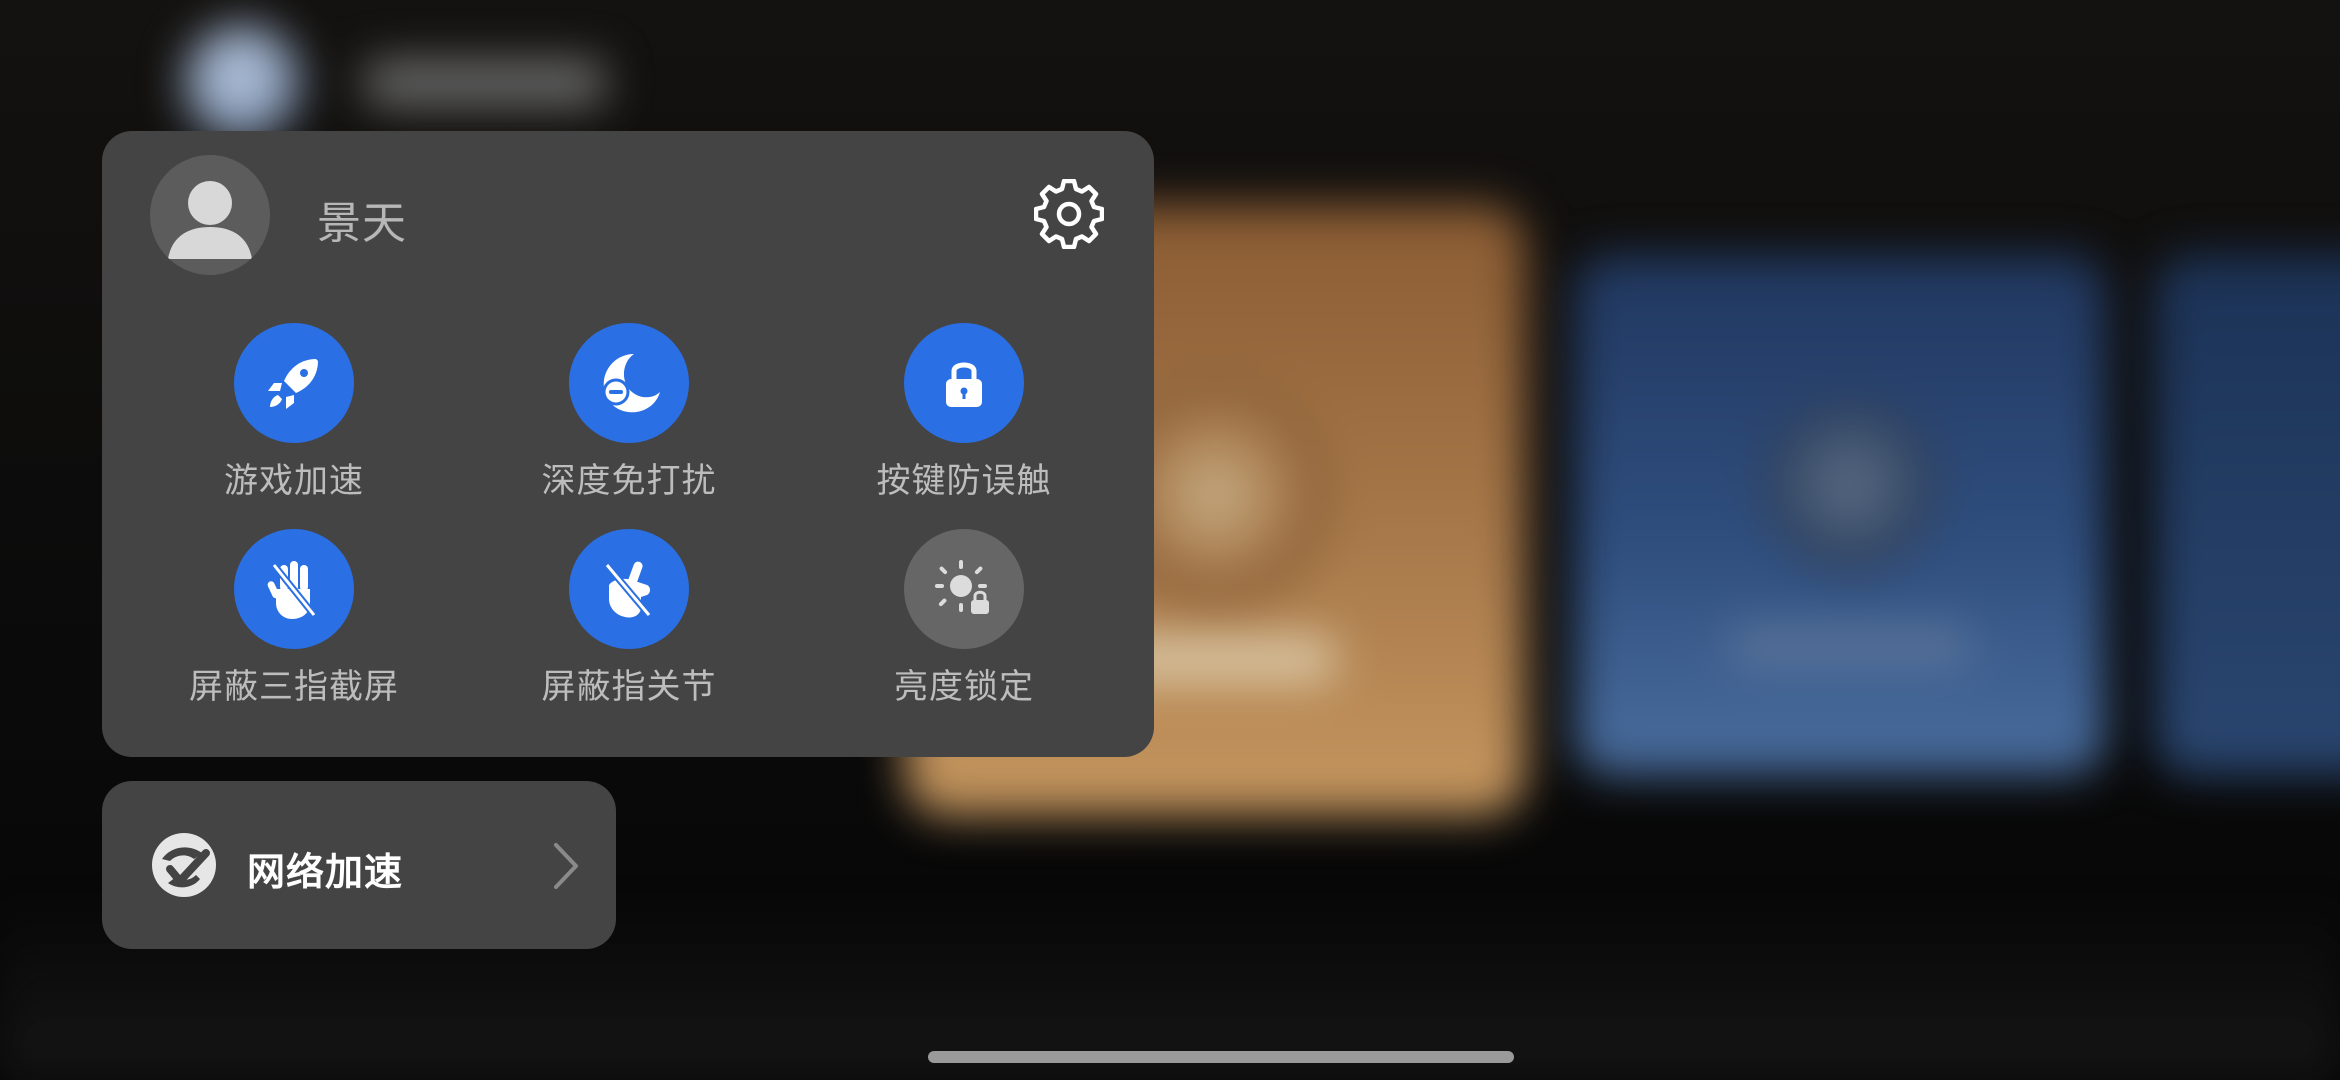 The width and height of the screenshot is (2340, 1080). I want to click on gear-icon, so click(1069, 214).